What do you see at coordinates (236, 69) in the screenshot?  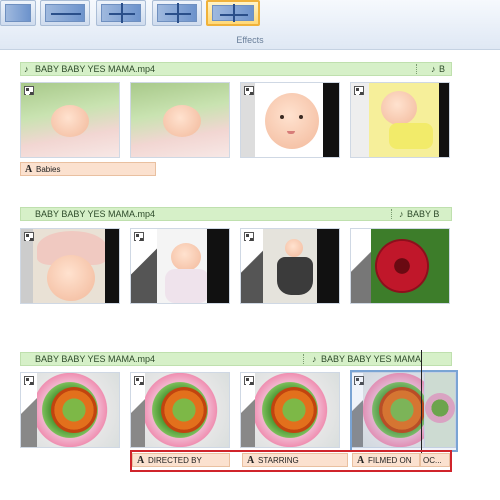 I see `clip-band-row-1: ♪ BABY BABY YES MAMA.mp4 ♪ B` at bounding box center [236, 69].